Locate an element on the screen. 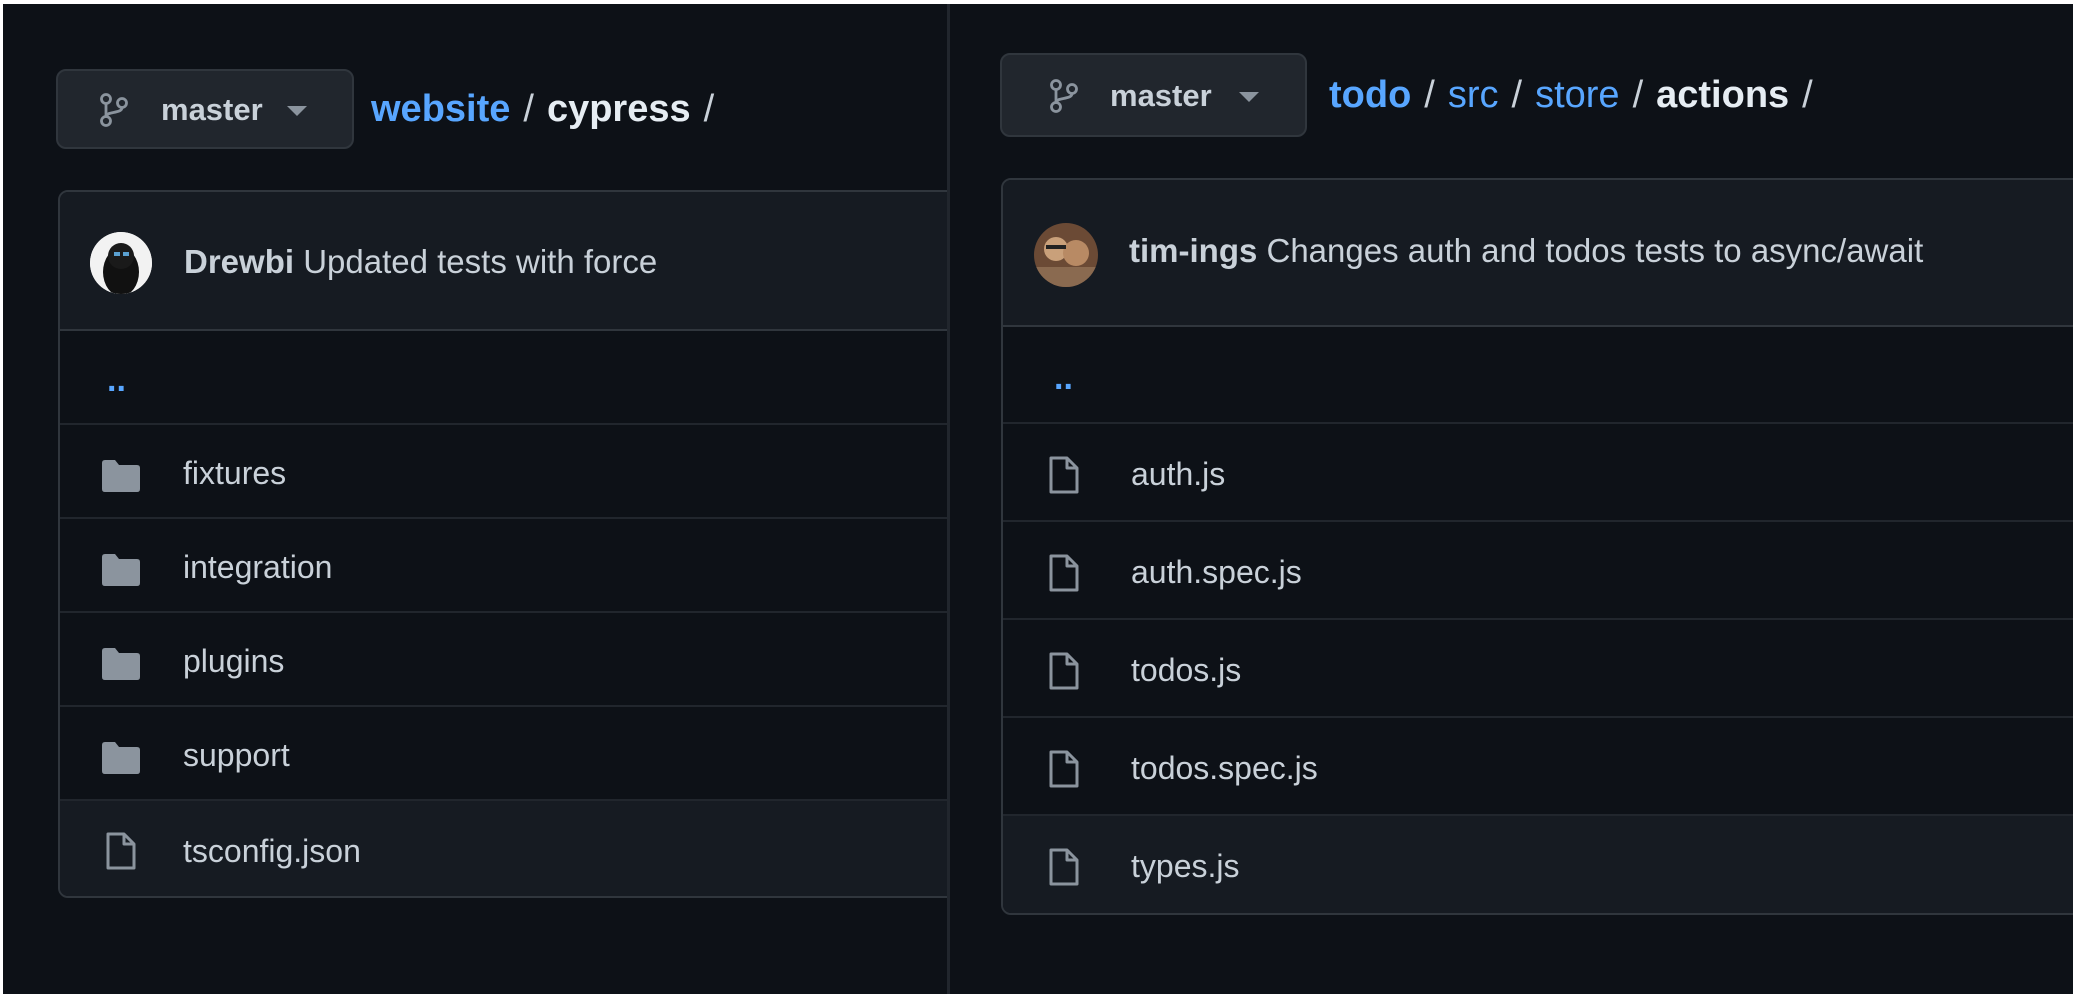 Image resolution: width=2076 pixels, height=999 pixels. entry-name-link: todos.js is located at coordinates (1186, 670).